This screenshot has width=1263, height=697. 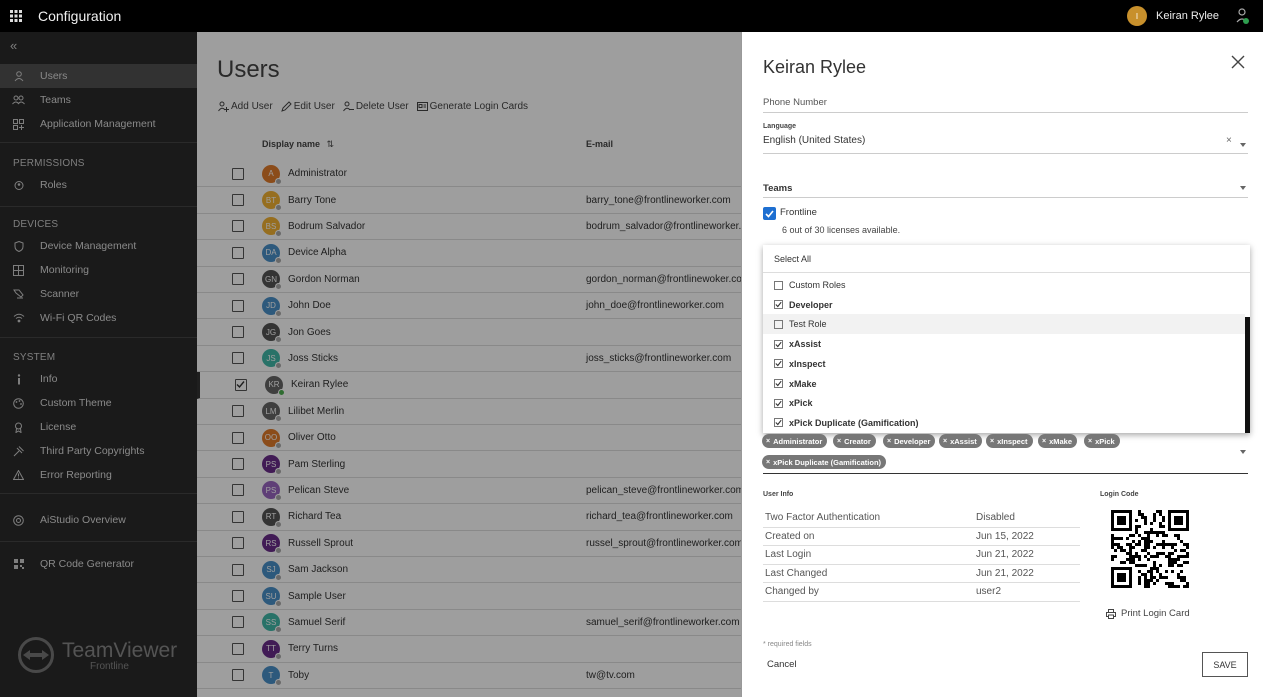 I want to click on user-menu: I Keiran Rylee, so click(x=1188, y=16).